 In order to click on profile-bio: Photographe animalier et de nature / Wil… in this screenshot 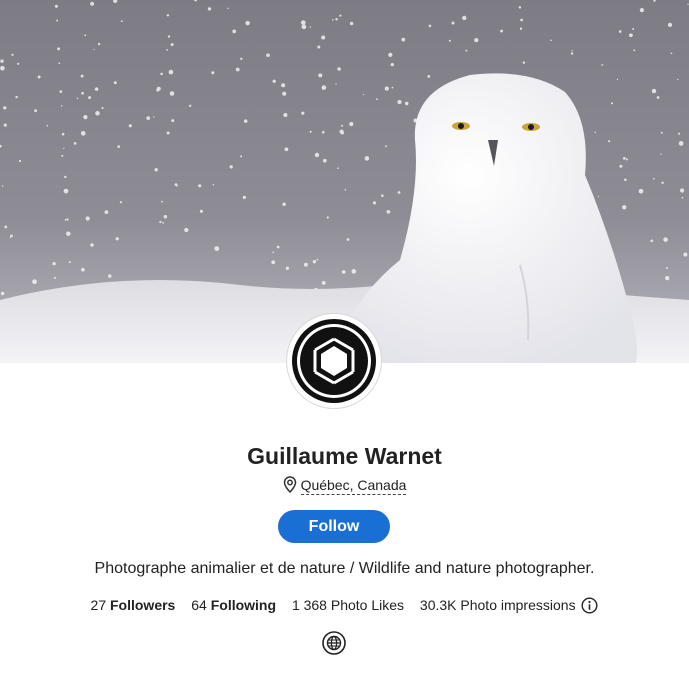, I will do `click(344, 568)`.